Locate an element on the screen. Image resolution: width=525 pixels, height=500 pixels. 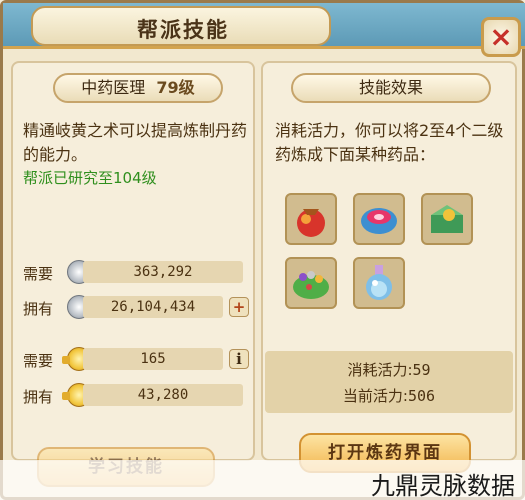
vitality-cost: 消耗活力:59 is located at coordinates (389, 369).